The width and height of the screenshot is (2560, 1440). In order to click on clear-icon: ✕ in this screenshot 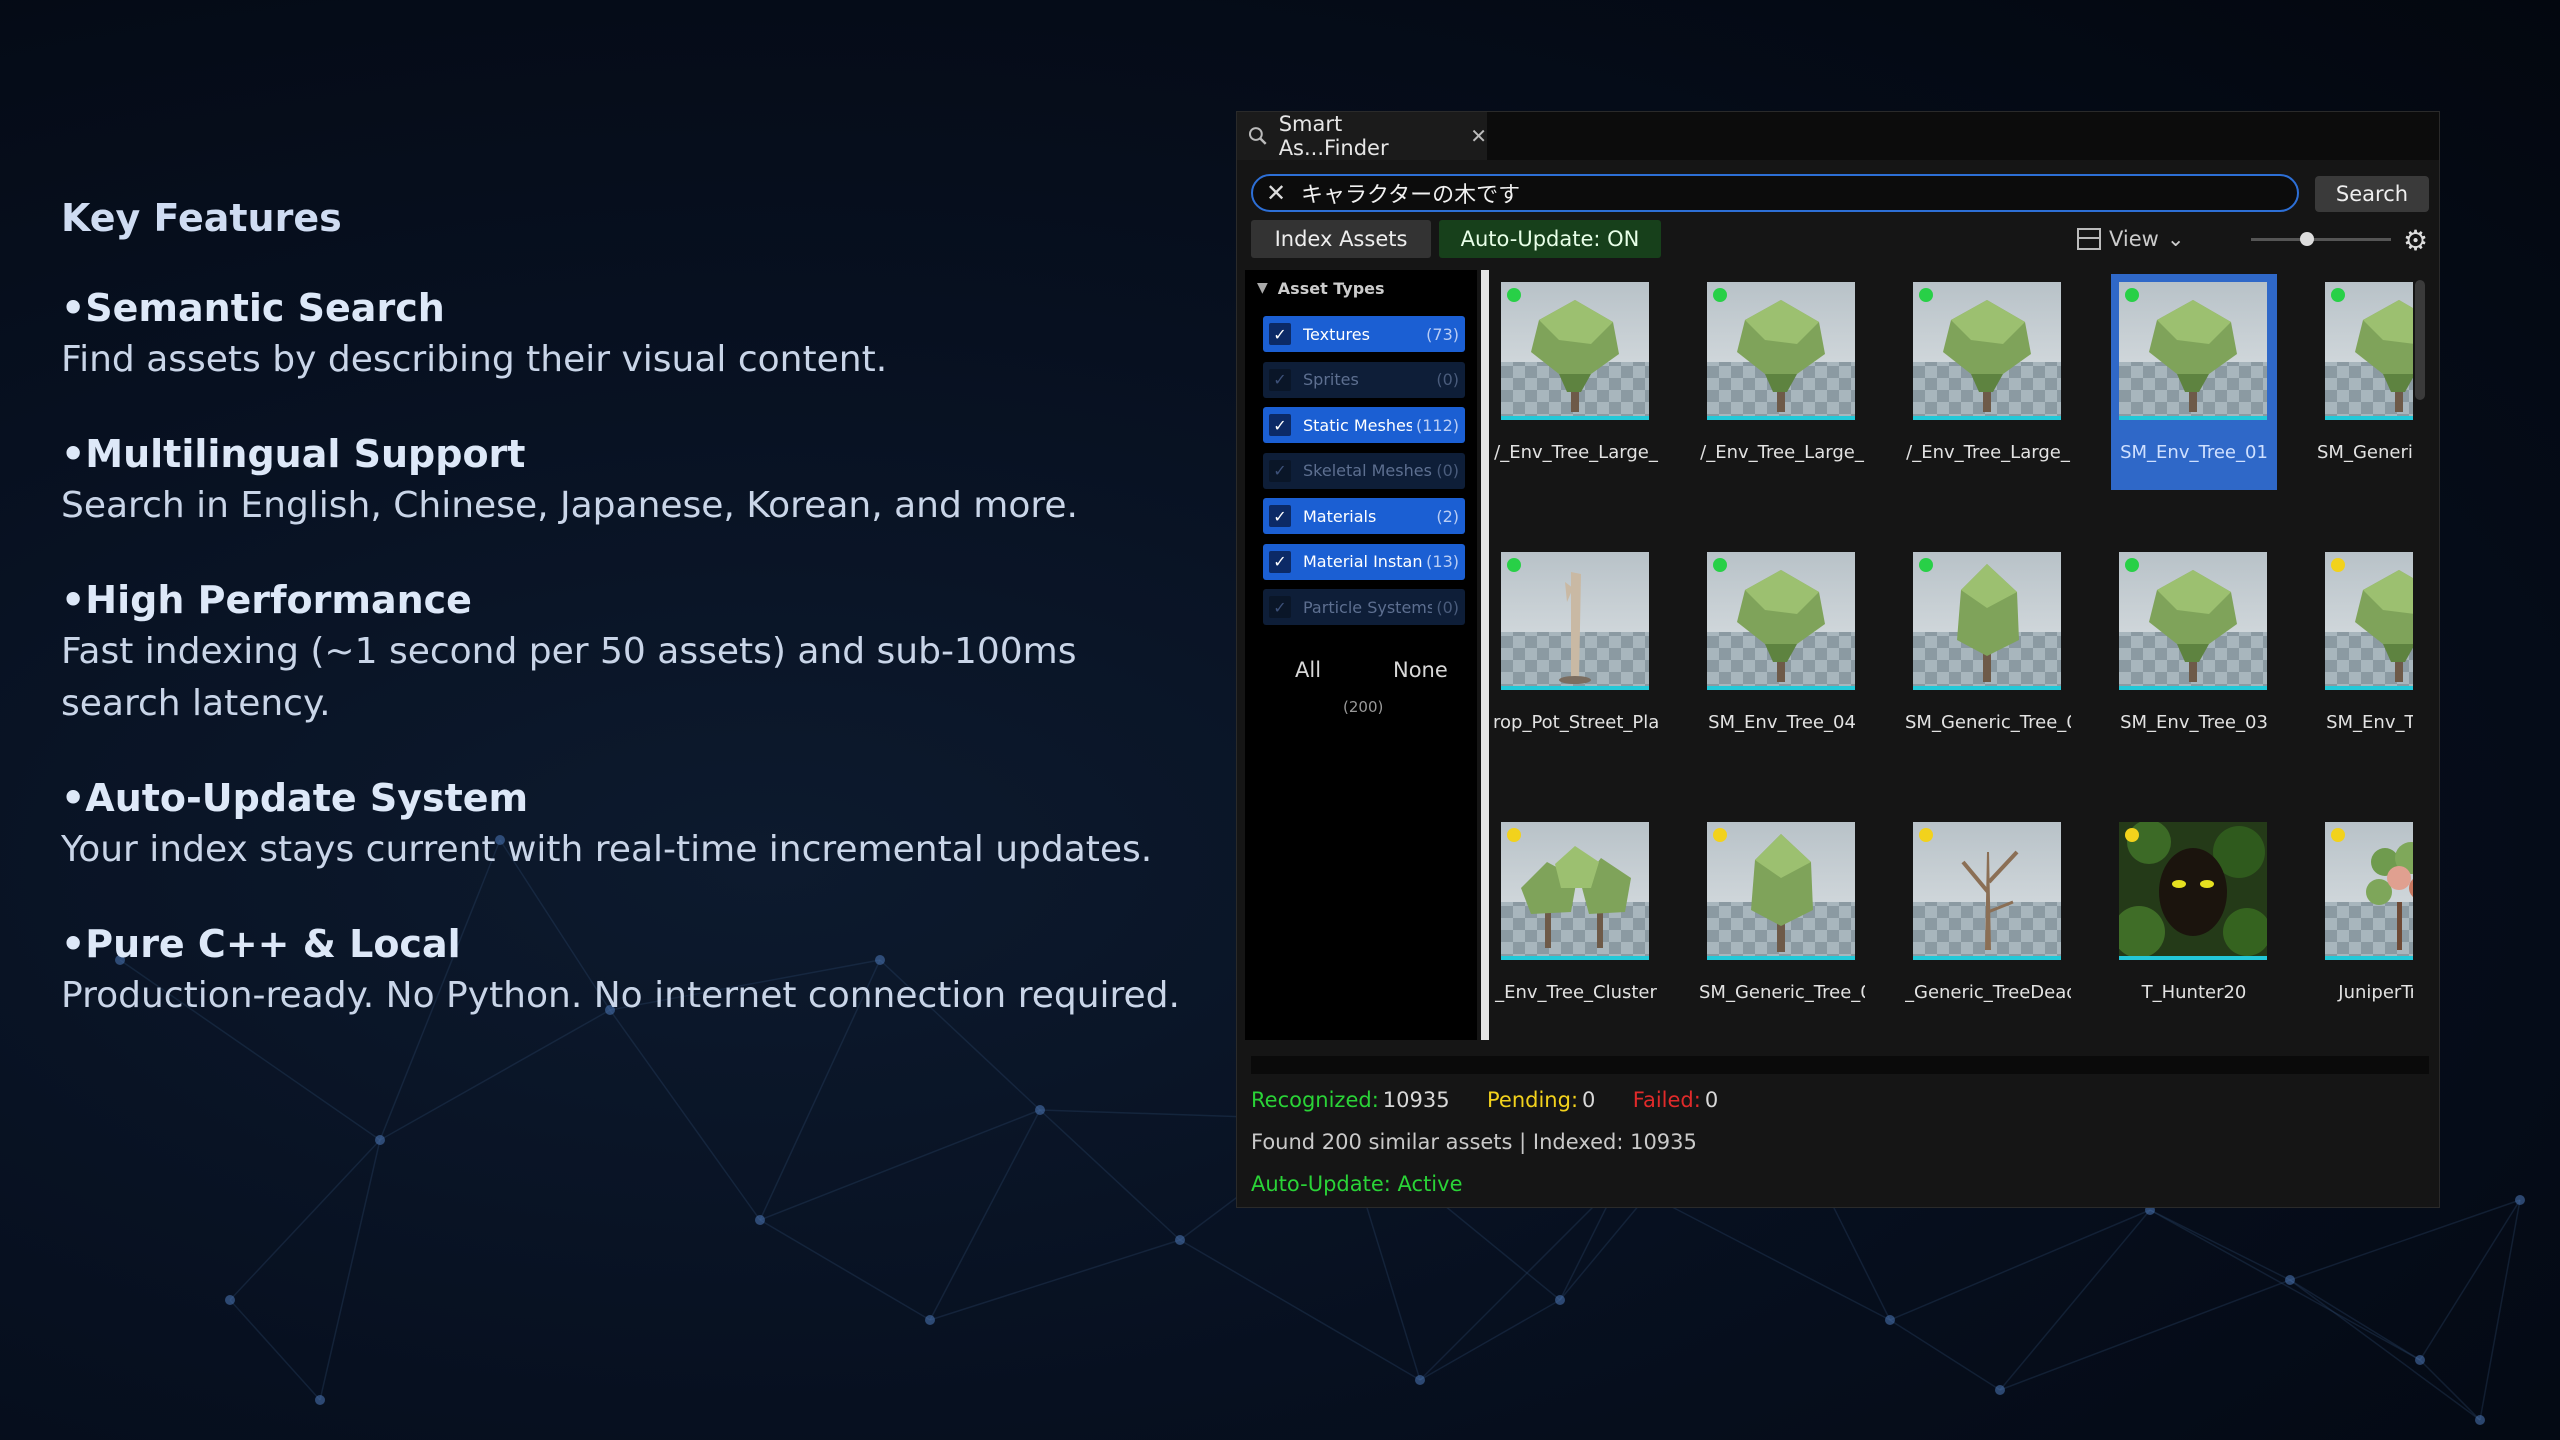, I will do `click(1276, 193)`.